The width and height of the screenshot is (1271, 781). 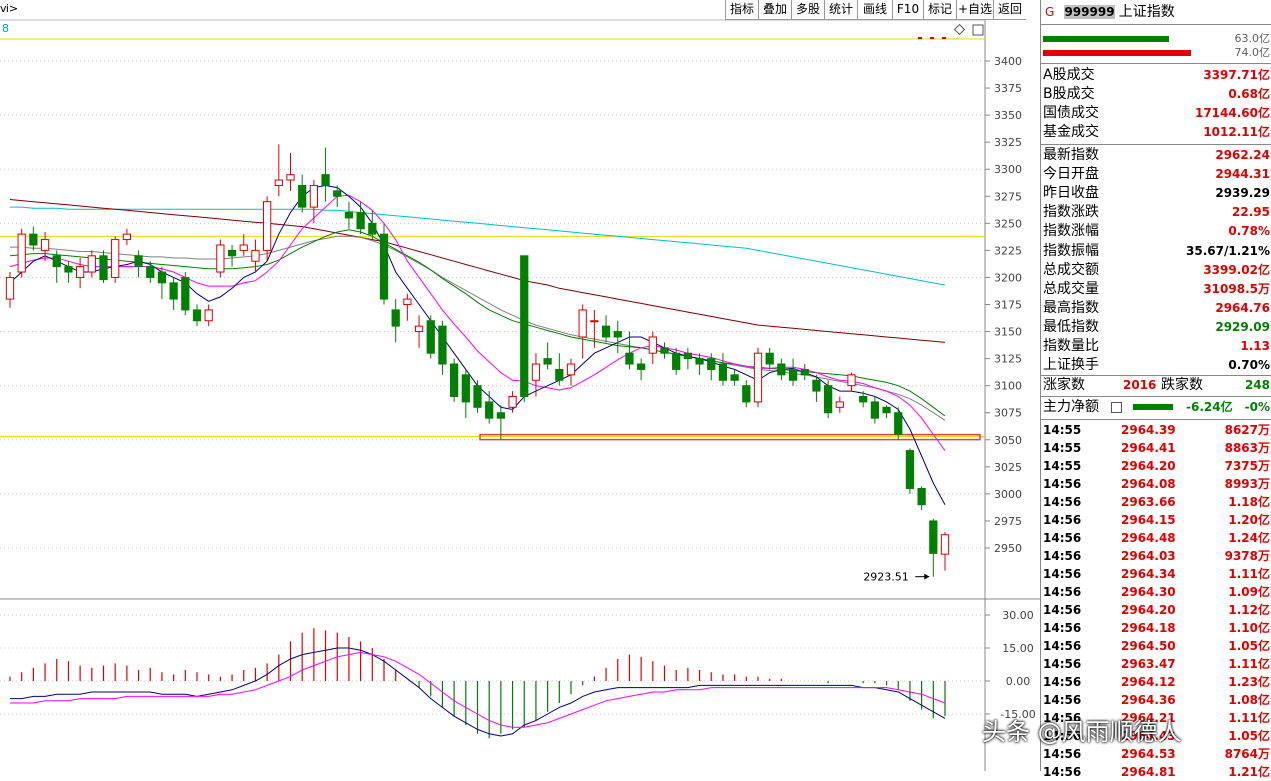 What do you see at coordinates (1156, 327) in the screenshot?
I see `stat-row: 最低指数 2929.09` at bounding box center [1156, 327].